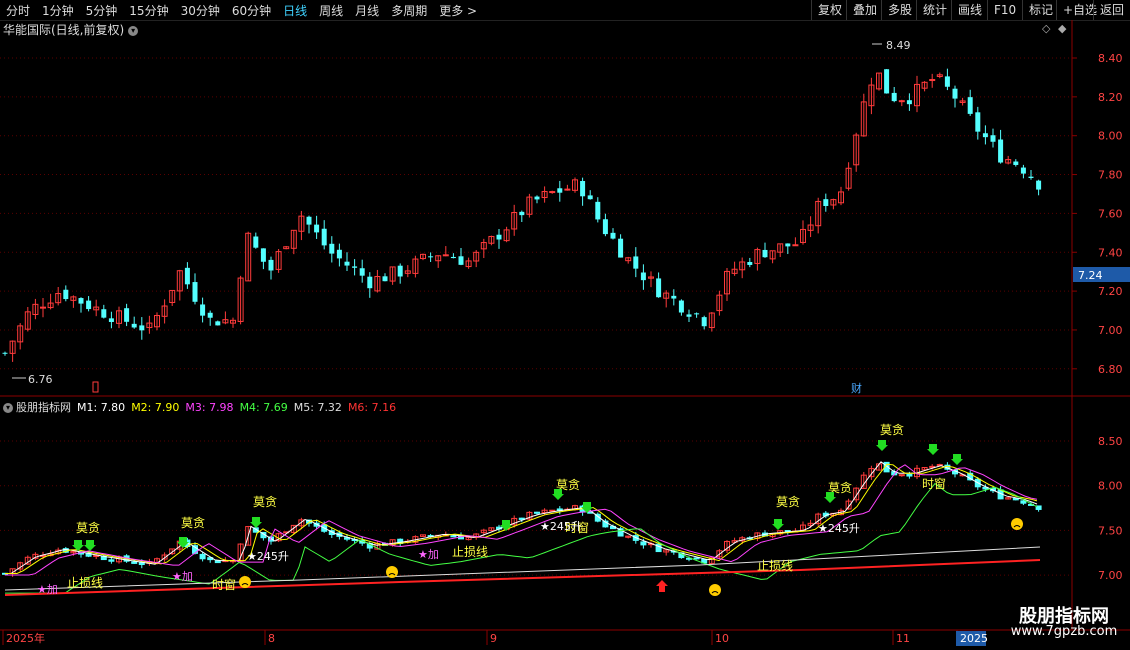 The width and height of the screenshot is (1130, 650). Describe the element at coordinates (251, 10) in the screenshot. I see `period-tab-5: 60分钟` at that location.